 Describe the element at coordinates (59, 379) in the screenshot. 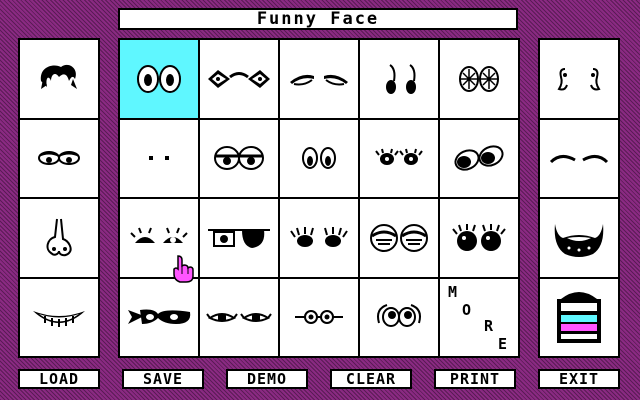

I see `load-button: LOAD` at that location.